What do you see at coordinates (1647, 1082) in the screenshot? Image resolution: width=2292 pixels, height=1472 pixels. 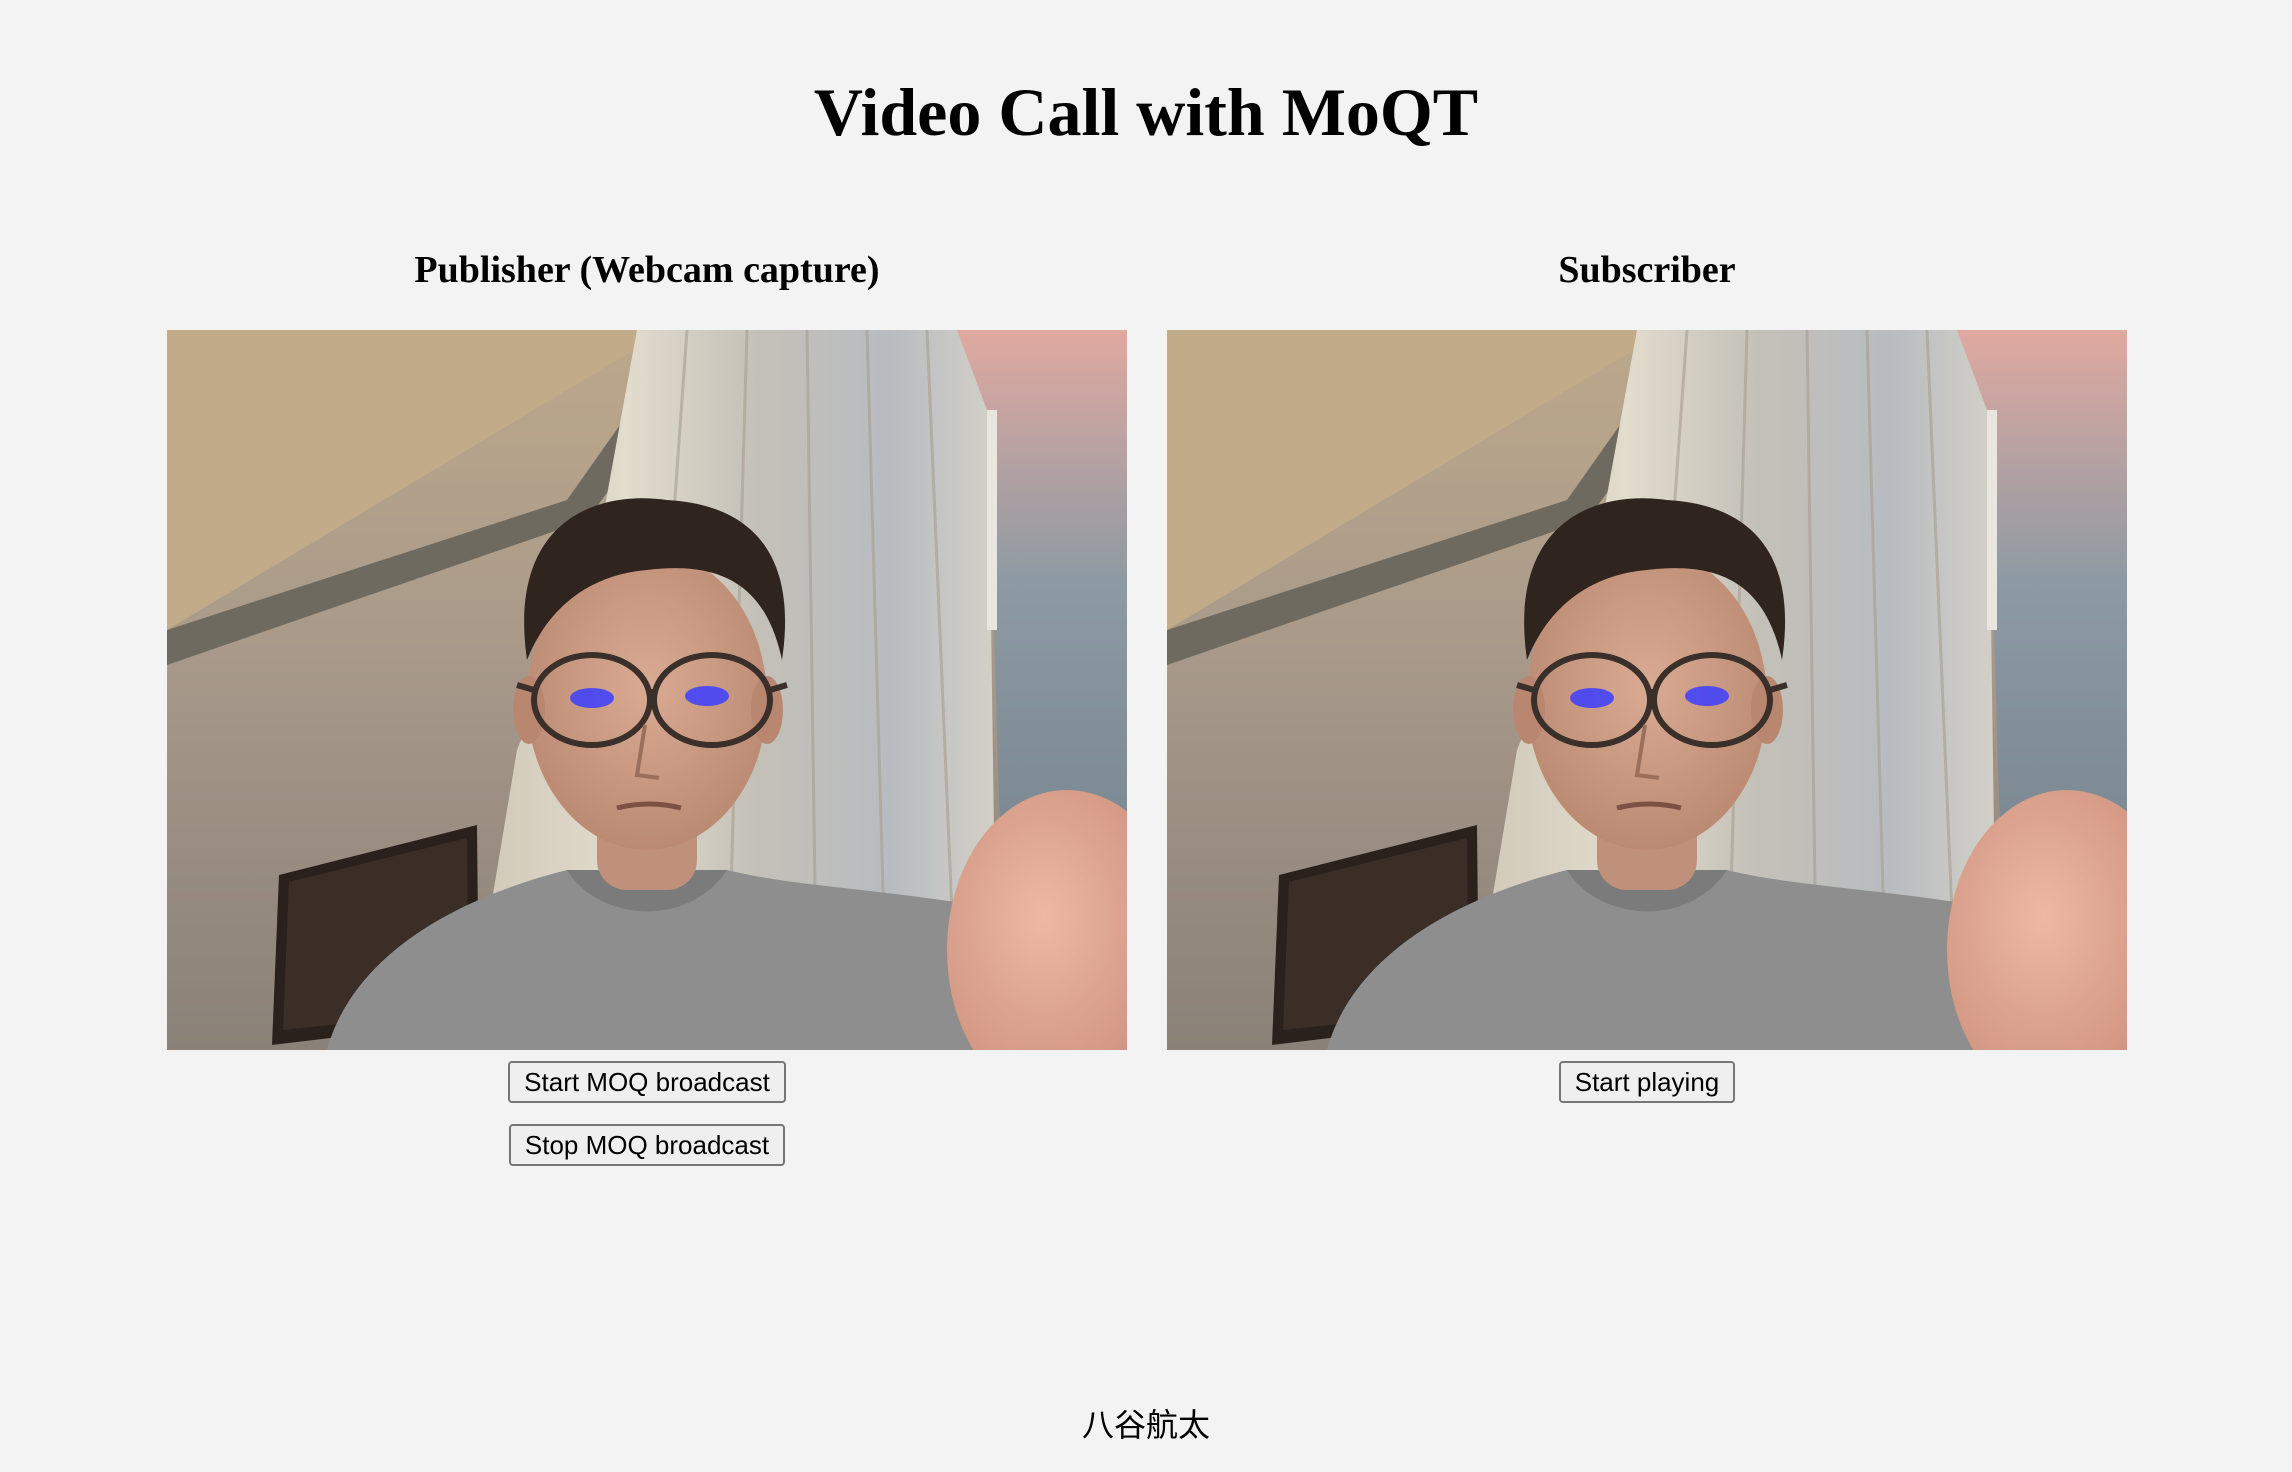 I see `start-playing-button: Start playing` at bounding box center [1647, 1082].